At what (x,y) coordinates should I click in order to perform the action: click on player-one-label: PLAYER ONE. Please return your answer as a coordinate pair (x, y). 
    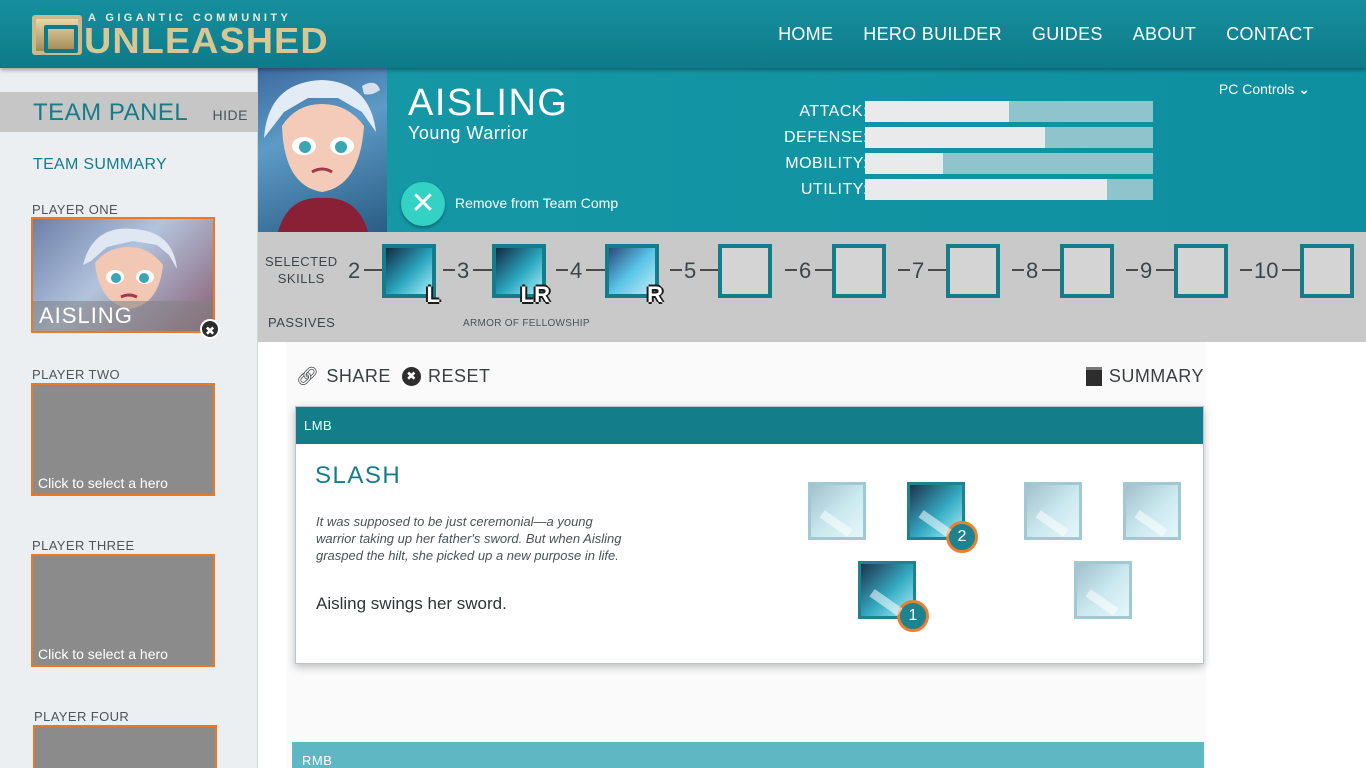
    Looking at the image, I should click on (75, 209).